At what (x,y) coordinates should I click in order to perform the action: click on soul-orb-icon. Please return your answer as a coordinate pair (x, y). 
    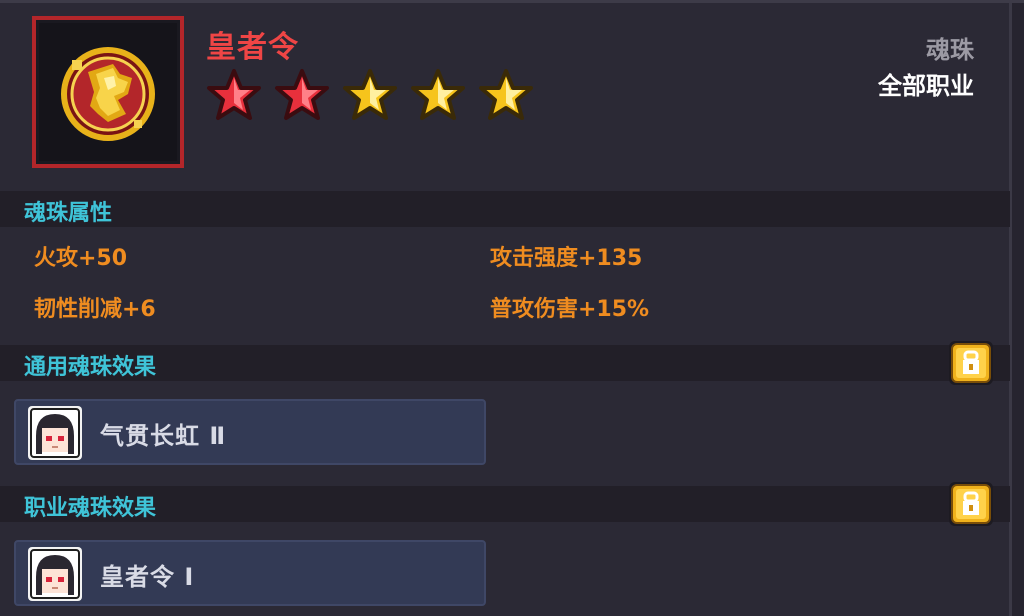
    Looking at the image, I should click on (108, 94).